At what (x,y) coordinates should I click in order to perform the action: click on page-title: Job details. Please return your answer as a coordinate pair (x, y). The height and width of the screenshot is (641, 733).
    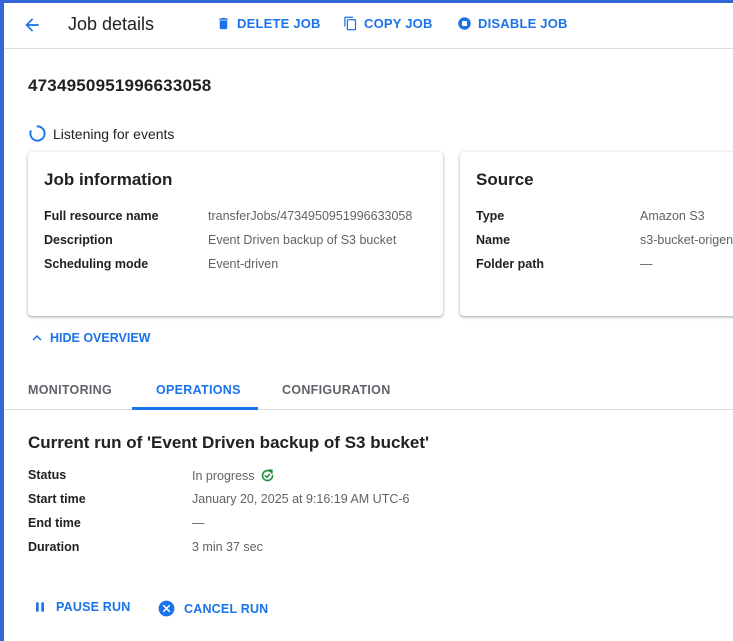
    Looking at the image, I should click on (111, 24).